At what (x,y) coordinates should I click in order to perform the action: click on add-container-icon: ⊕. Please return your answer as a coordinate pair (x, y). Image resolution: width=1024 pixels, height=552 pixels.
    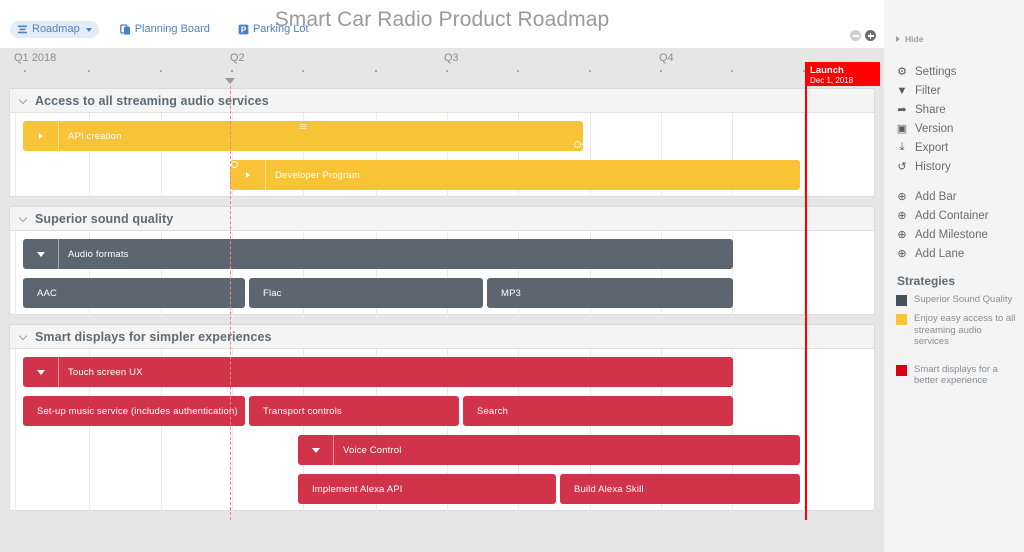
    Looking at the image, I should click on (902, 216).